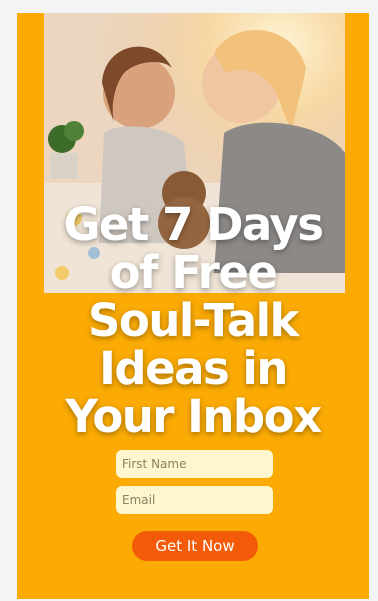 This screenshot has width=378, height=601. I want to click on headline-line-5: Your Inbox, so click(193, 416).